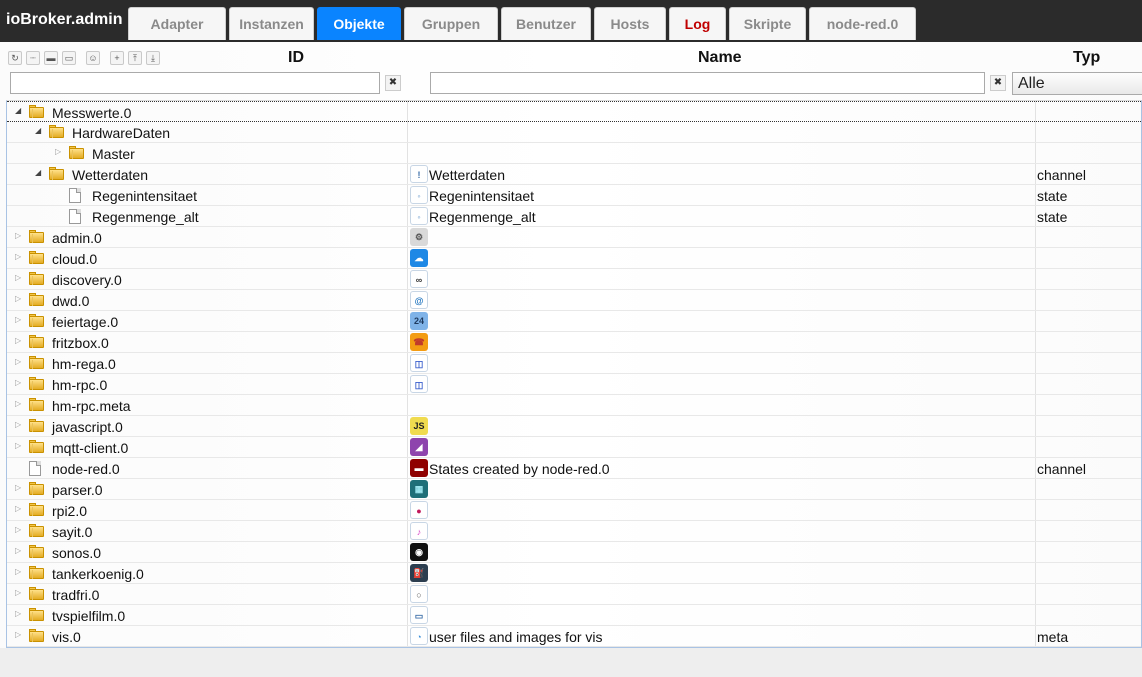 The height and width of the screenshot is (677, 1142). I want to click on type-filter-select: Alle, so click(1077, 83).